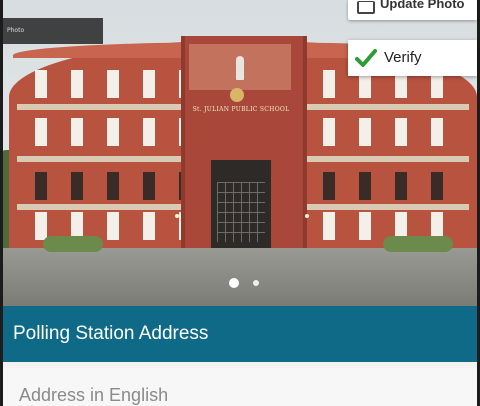 The width and height of the screenshot is (480, 406). Describe the element at coordinates (94, 395) in the screenshot. I see `address-field-label: Address in English` at that location.